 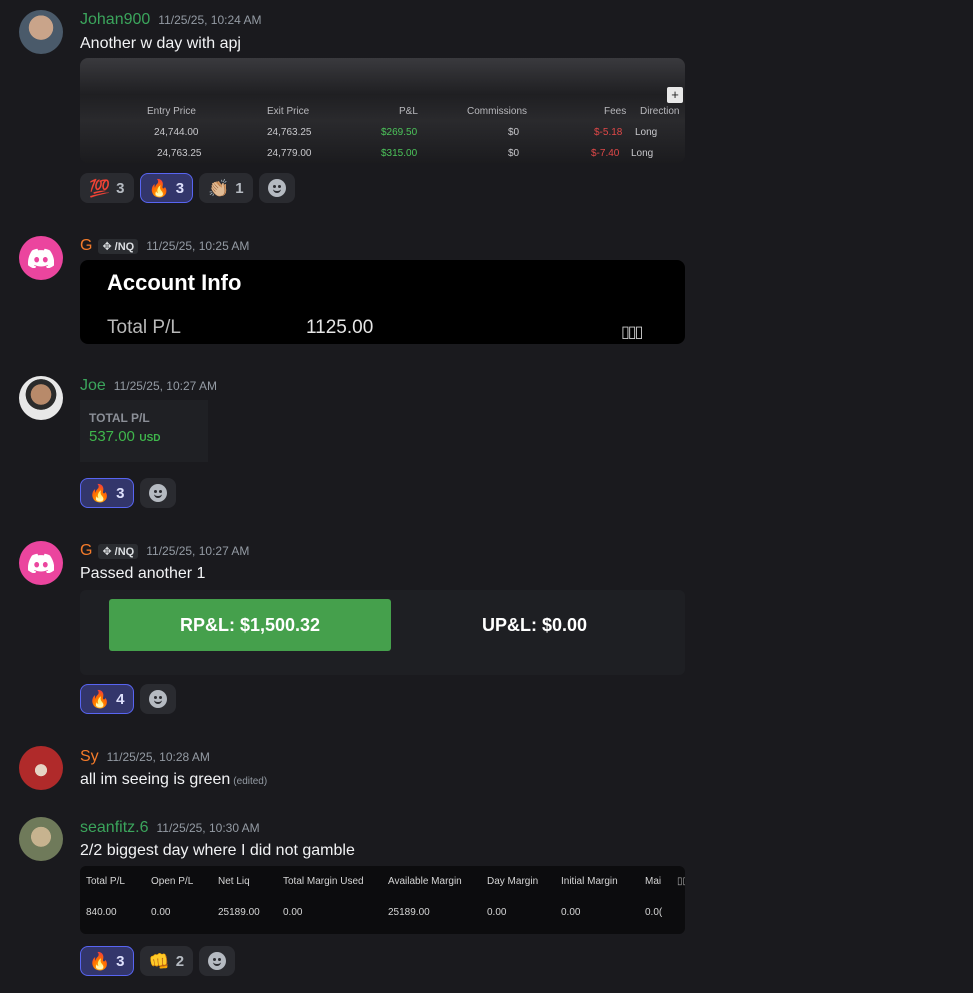 What do you see at coordinates (112, 436) in the screenshot?
I see `total-pl-value: 537.00` at bounding box center [112, 436].